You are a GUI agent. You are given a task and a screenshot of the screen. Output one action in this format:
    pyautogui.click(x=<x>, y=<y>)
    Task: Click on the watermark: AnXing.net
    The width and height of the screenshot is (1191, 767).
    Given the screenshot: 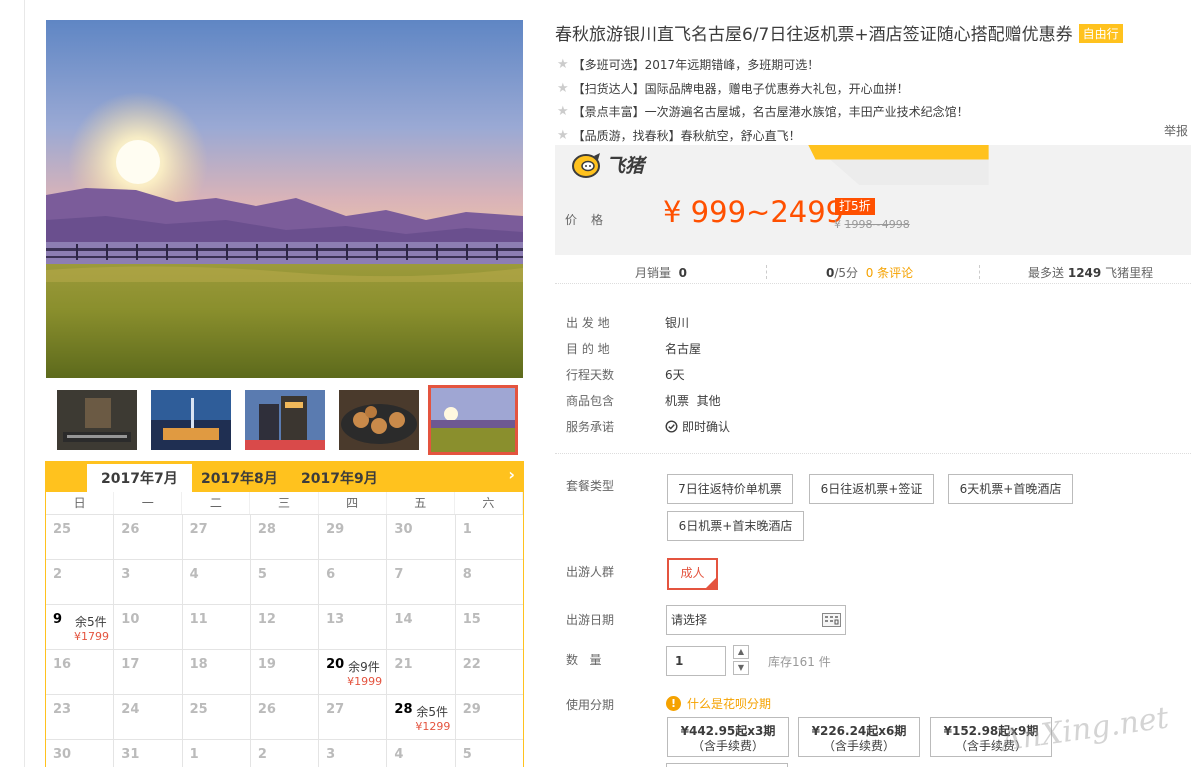 What is the action you would take?
    pyautogui.click(x=1084, y=729)
    